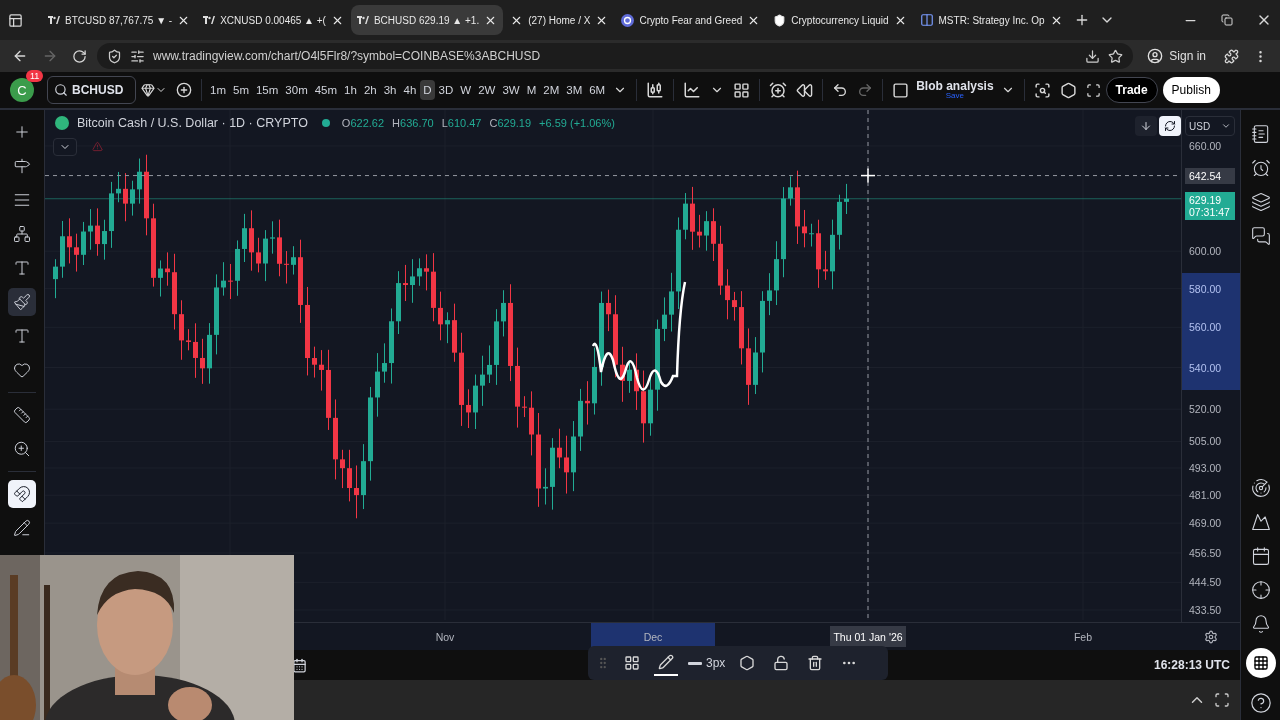 The height and width of the screenshot is (720, 1280). I want to click on ohlc-value: H636.70, so click(413, 123).